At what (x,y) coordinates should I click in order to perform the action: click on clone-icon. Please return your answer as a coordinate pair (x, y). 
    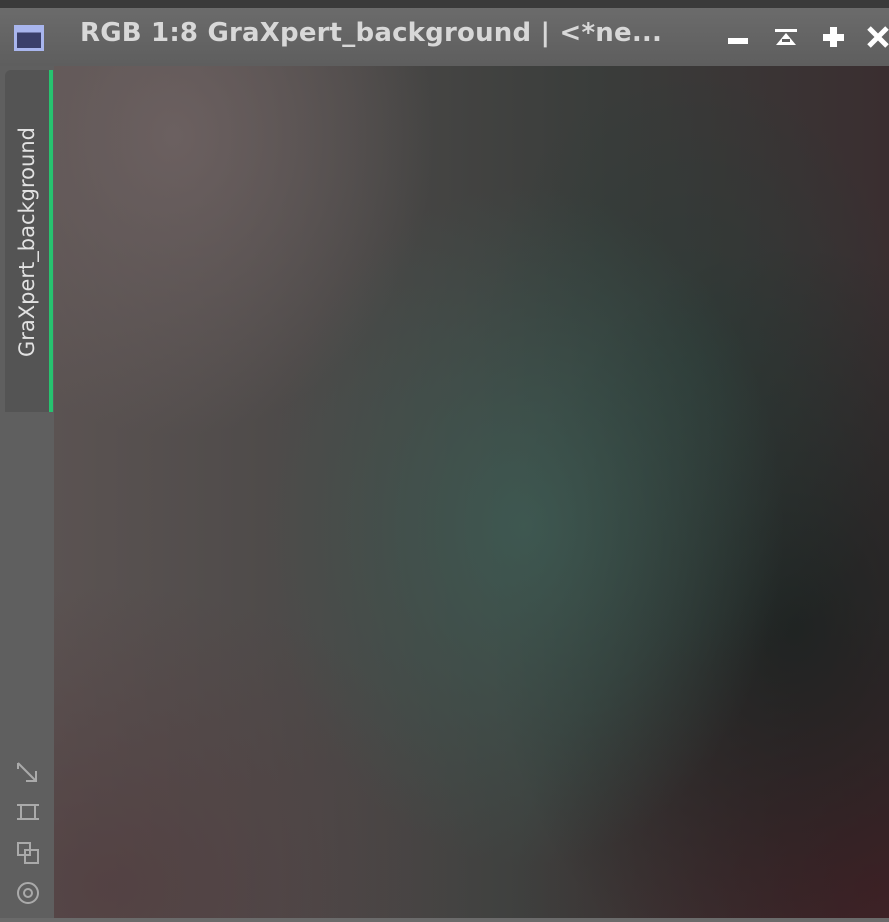
    Looking at the image, I should click on (28, 853).